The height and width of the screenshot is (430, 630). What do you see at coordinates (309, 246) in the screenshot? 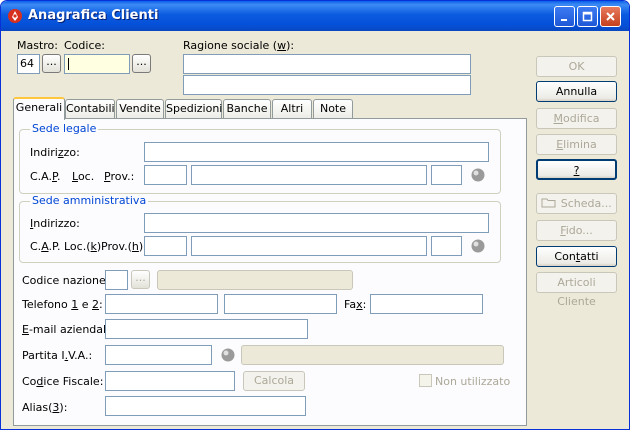
I see `sede-amm-loc-field` at bounding box center [309, 246].